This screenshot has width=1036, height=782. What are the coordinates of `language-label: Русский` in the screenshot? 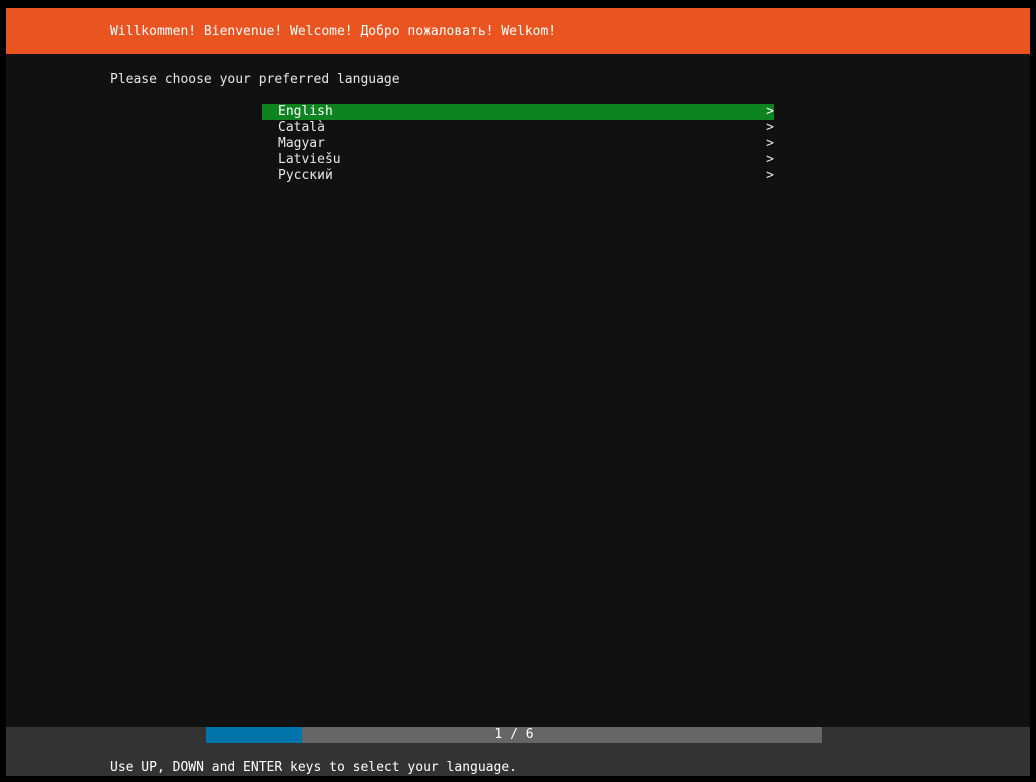 It's located at (305, 175).